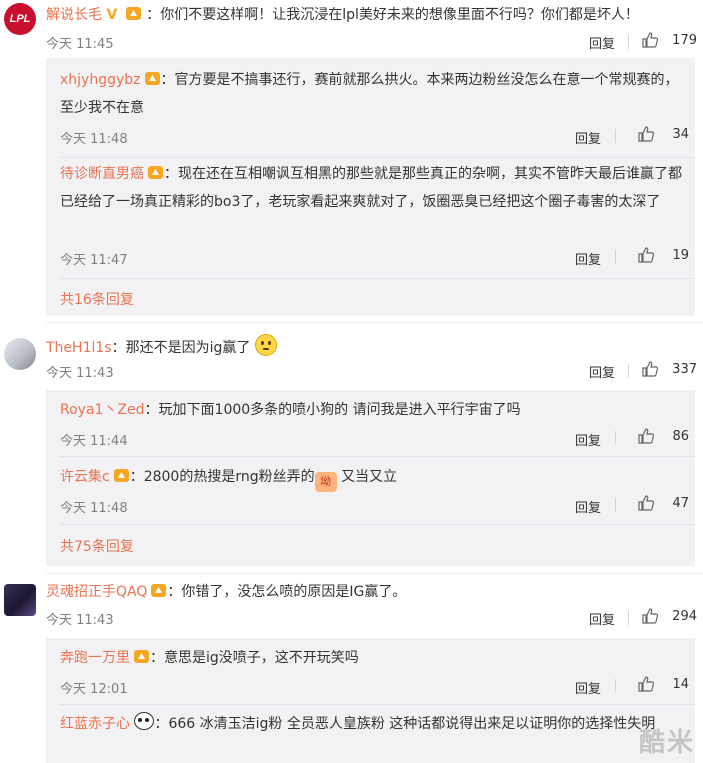 The width and height of the screenshot is (703, 763). I want to click on comment-meta: 今天 11:43 回复 294, so click(371, 618).